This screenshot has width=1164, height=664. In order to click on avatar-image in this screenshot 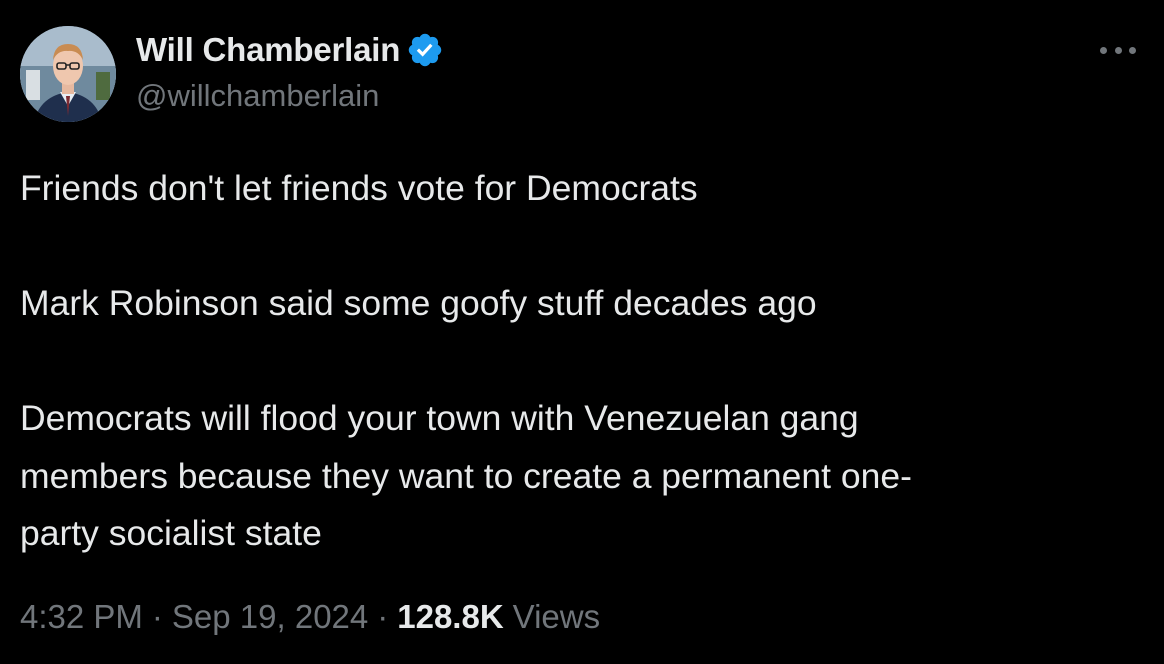, I will do `click(68, 74)`.